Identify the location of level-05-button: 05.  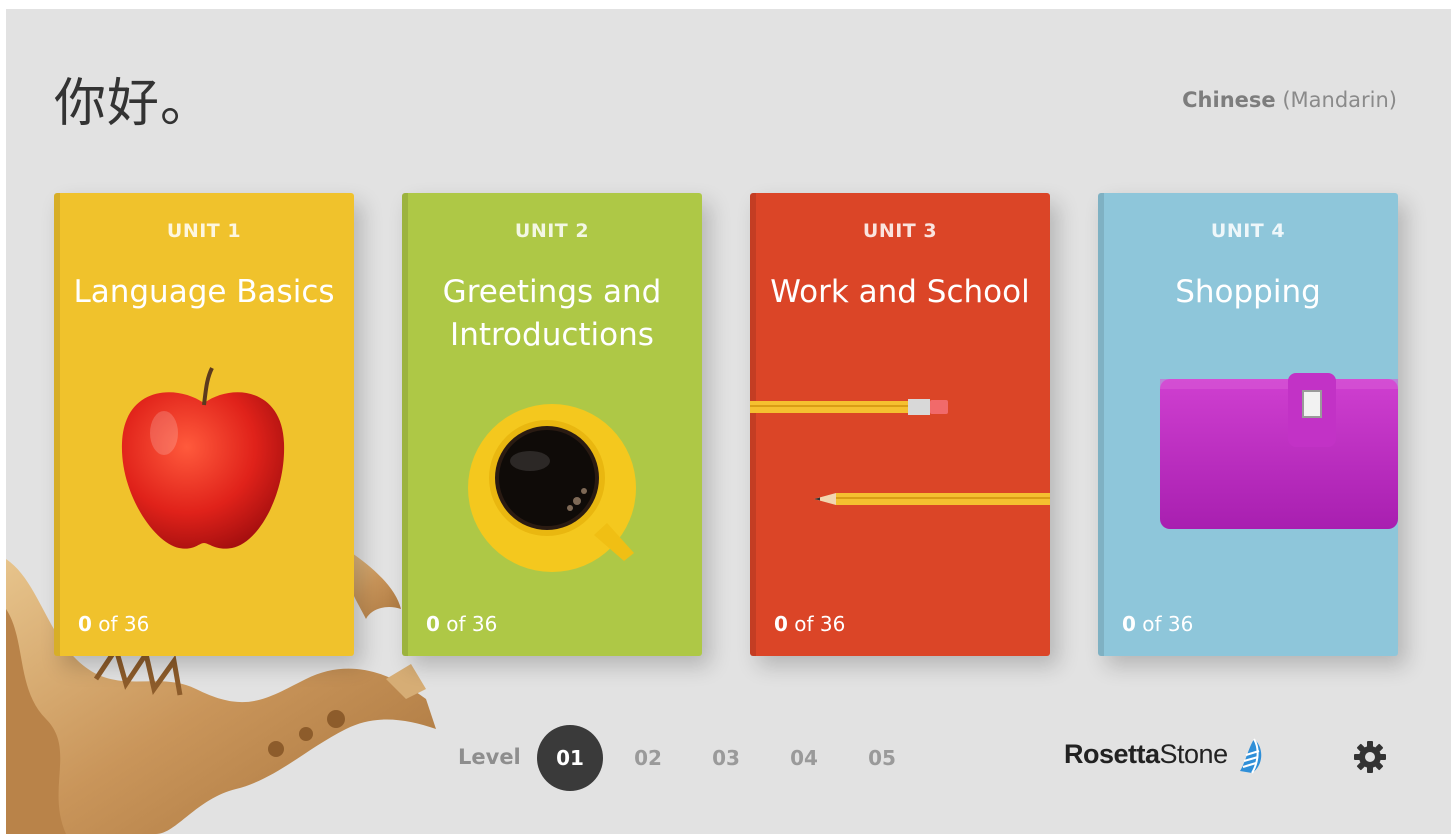
(882, 758).